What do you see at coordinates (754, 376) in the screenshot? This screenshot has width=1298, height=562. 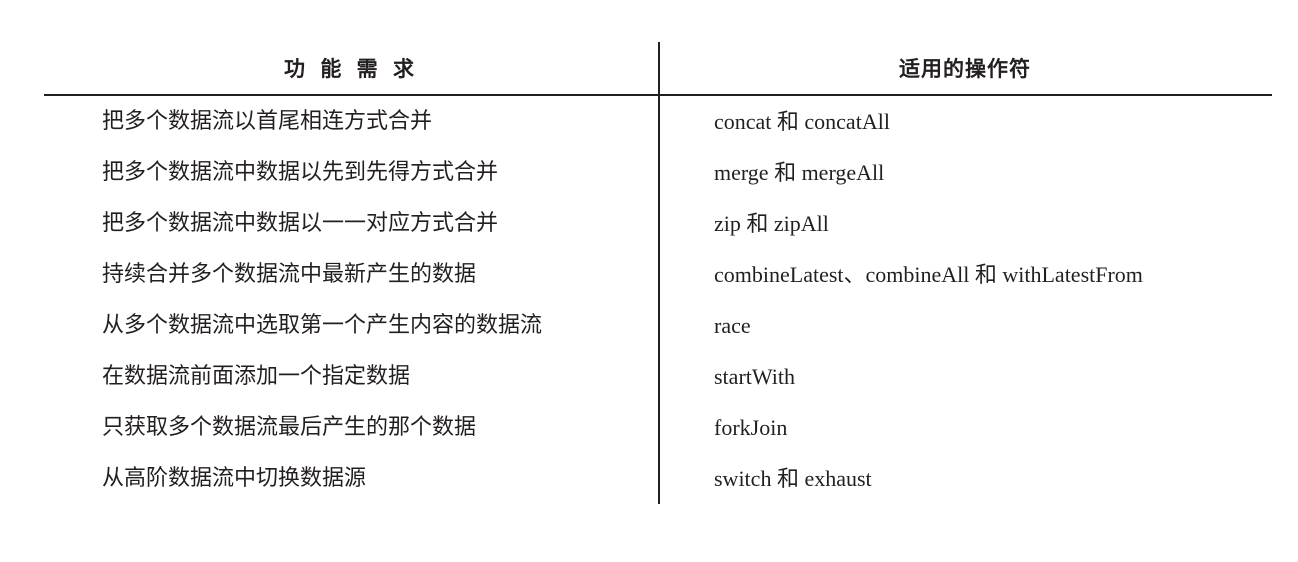 I see `operators-cell: startWith` at bounding box center [754, 376].